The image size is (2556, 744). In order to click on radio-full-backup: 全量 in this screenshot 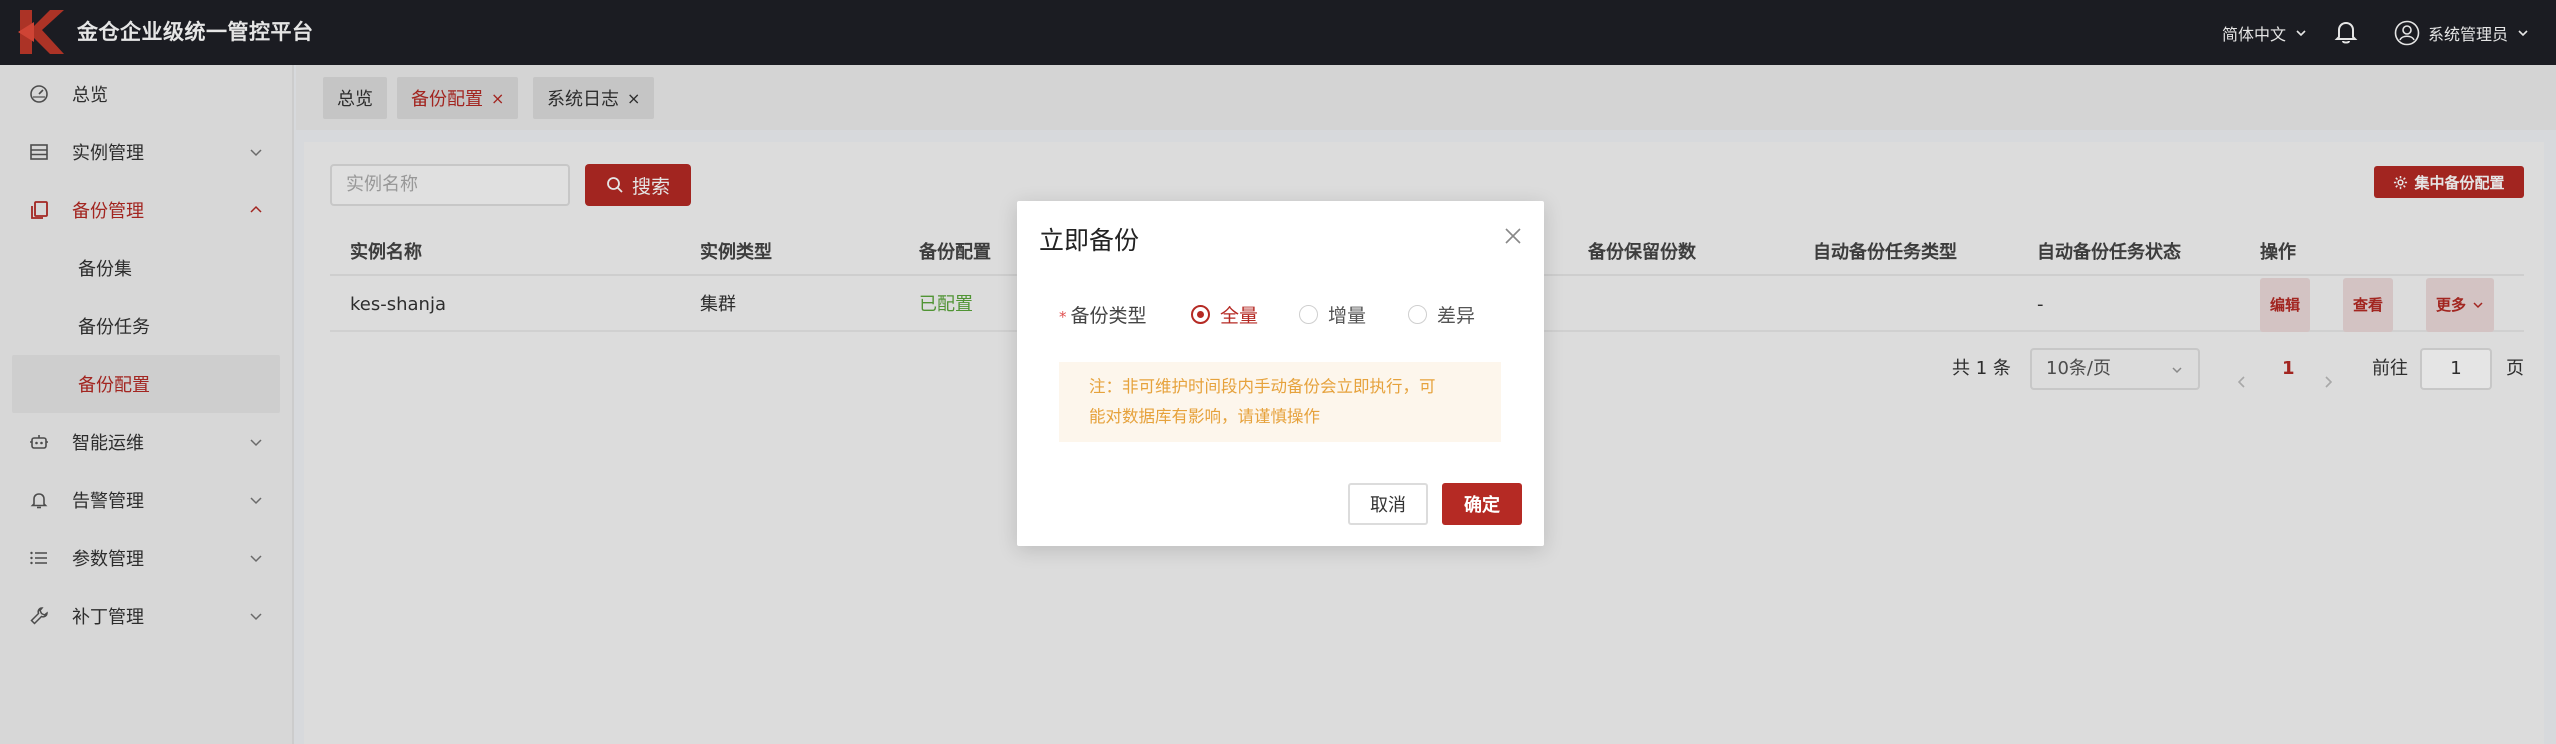, I will do `click(1224, 314)`.